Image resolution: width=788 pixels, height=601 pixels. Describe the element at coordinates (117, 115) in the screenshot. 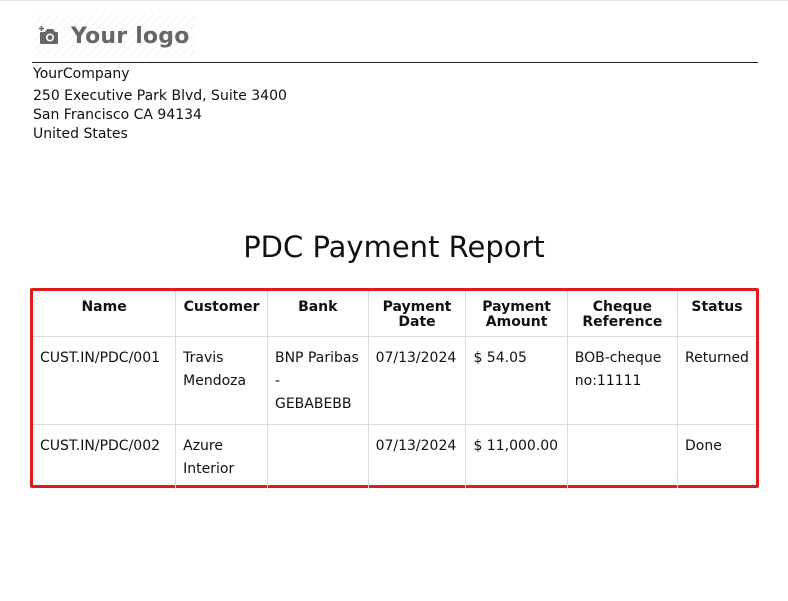

I see `address-line-2: San Francisco CA 94134` at that location.